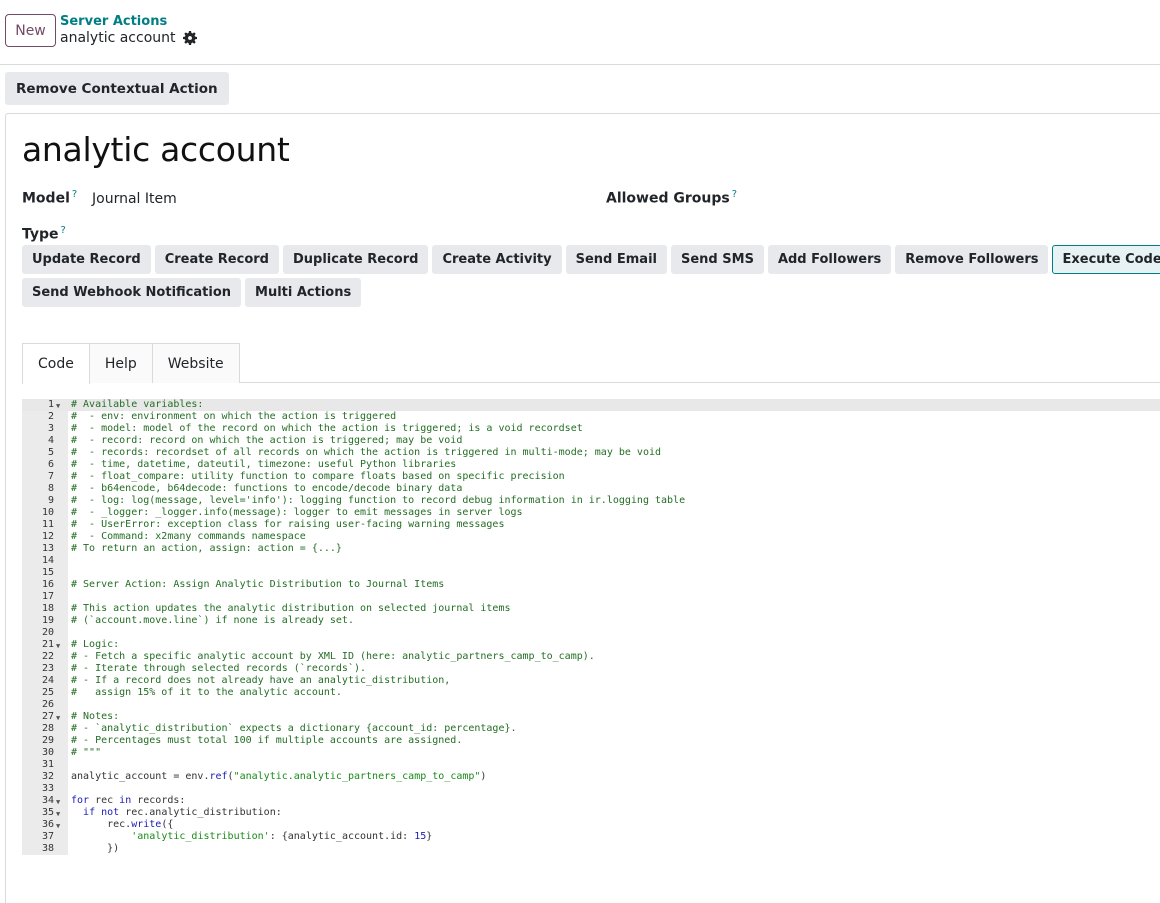 Image resolution: width=1160 pixels, height=903 pixels. Describe the element at coordinates (522, 292) in the screenshot. I see `type-button-row: Send Webhook Notification Multi Actions` at that location.